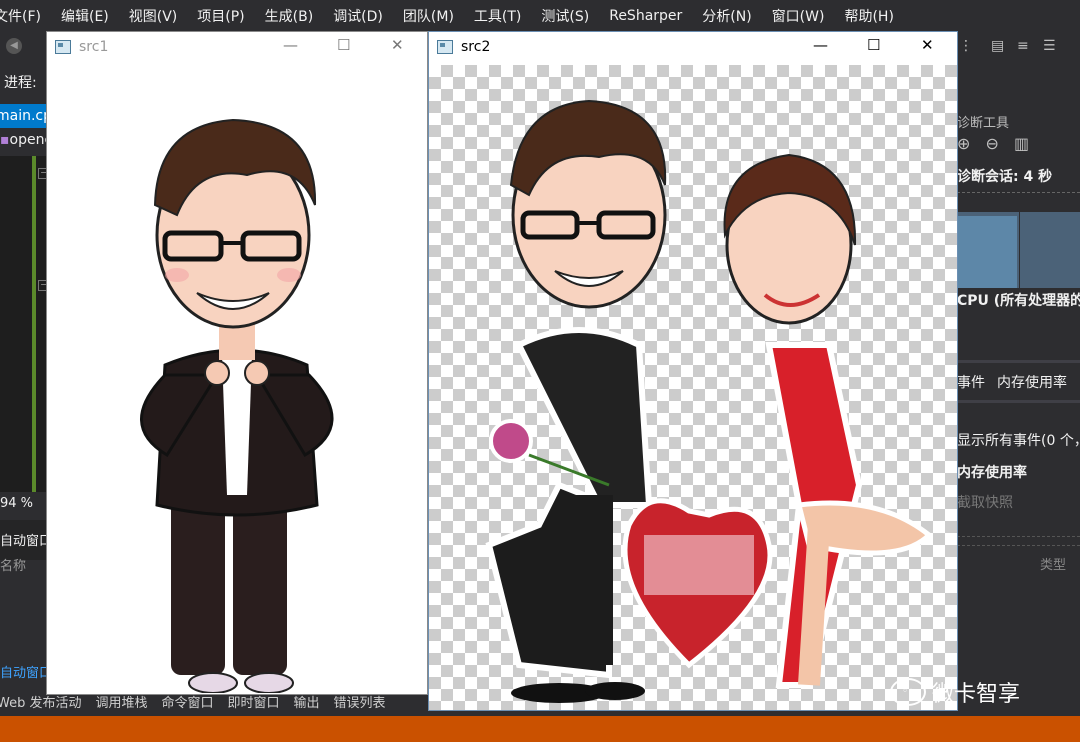  What do you see at coordinates (1005, 177) in the screenshot?
I see `session-duration-text: 诊断会话: 4 秒` at bounding box center [1005, 177].